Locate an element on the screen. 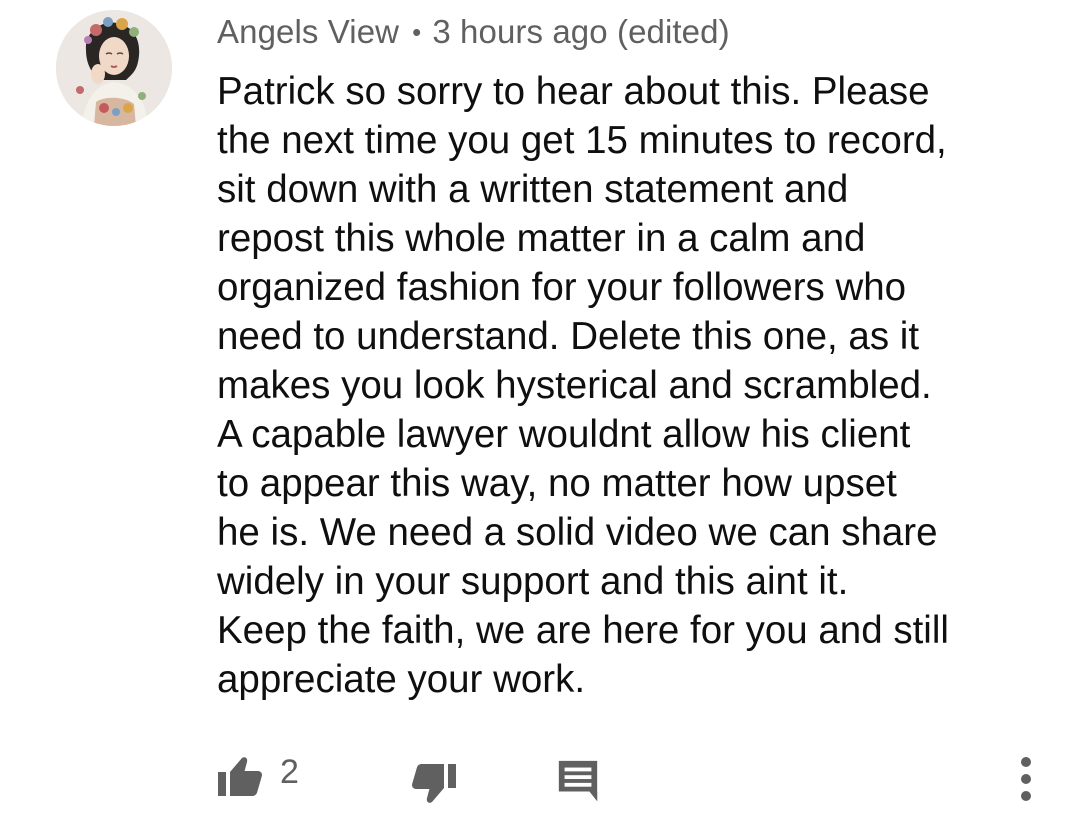 This screenshot has width=1080, height=814. more-options-button is located at coordinates (1026, 779).